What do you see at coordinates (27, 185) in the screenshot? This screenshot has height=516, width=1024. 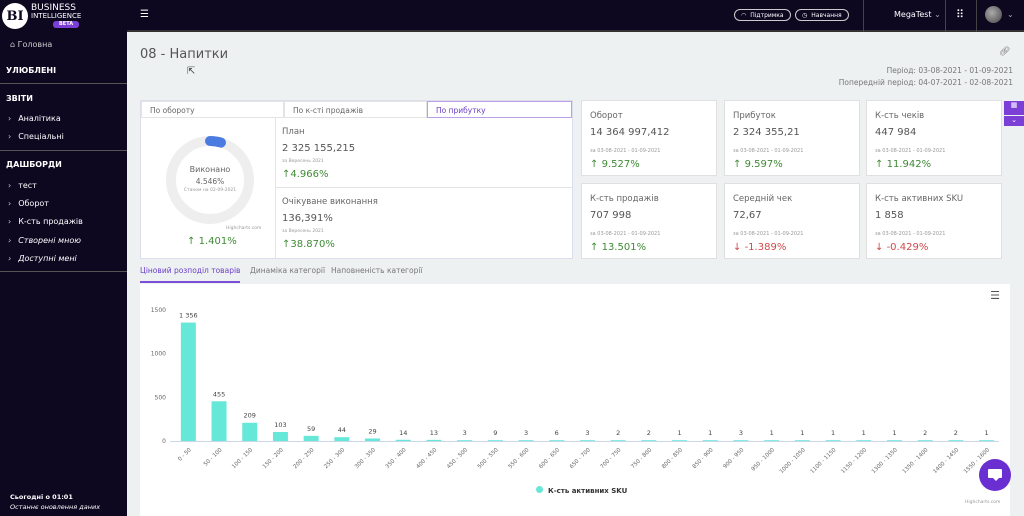 I see `item-label: тест` at bounding box center [27, 185].